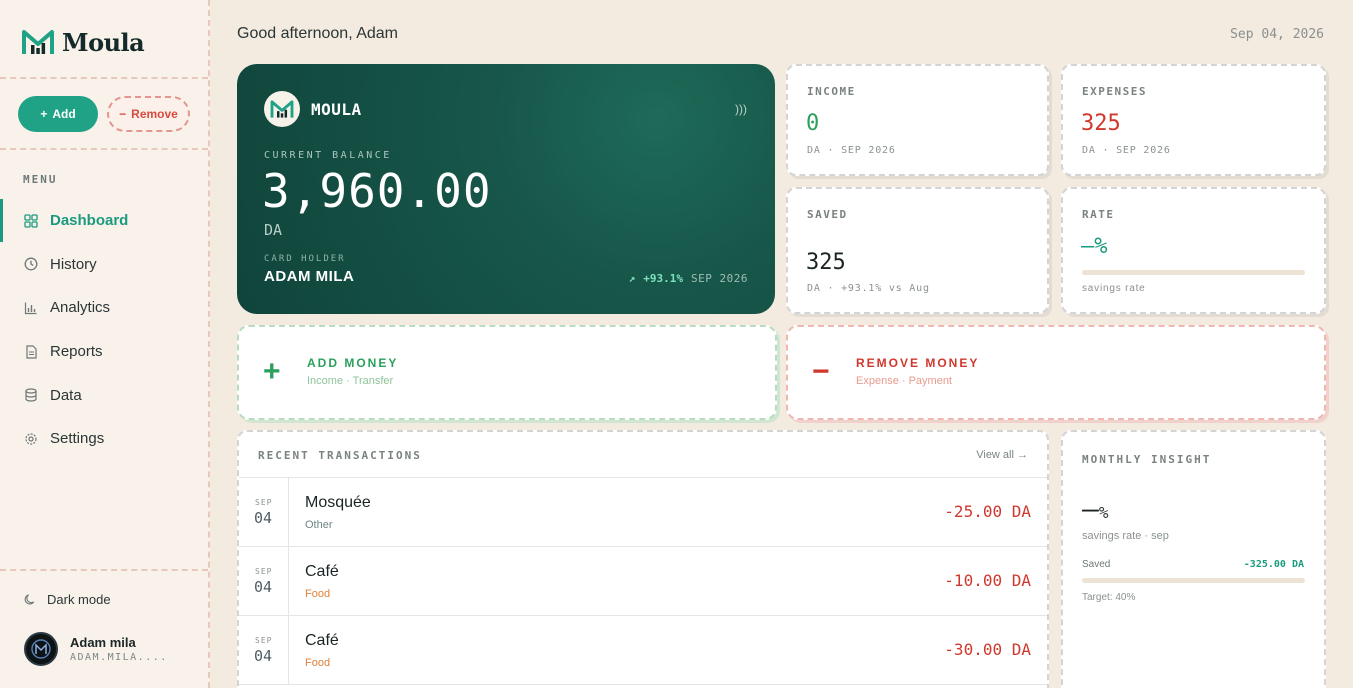 This screenshot has width=1353, height=688. Describe the element at coordinates (305, 259) in the screenshot. I see `card-holder-label: CARD HOLDER` at that location.